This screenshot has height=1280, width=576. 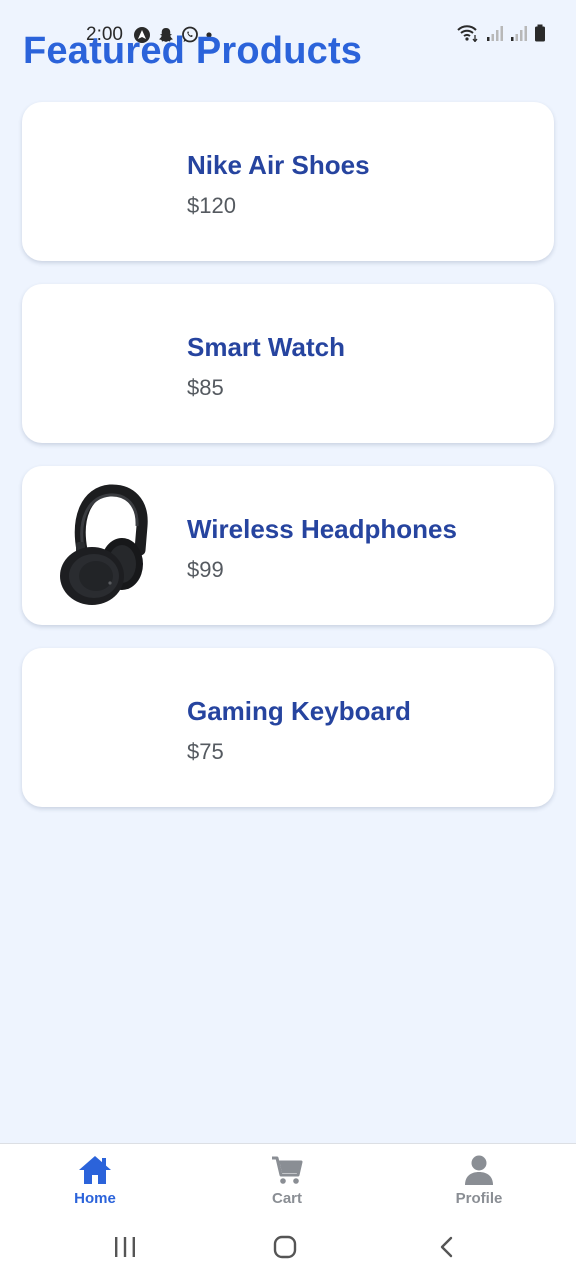 I want to click on product-price: $75, so click(x=205, y=751).